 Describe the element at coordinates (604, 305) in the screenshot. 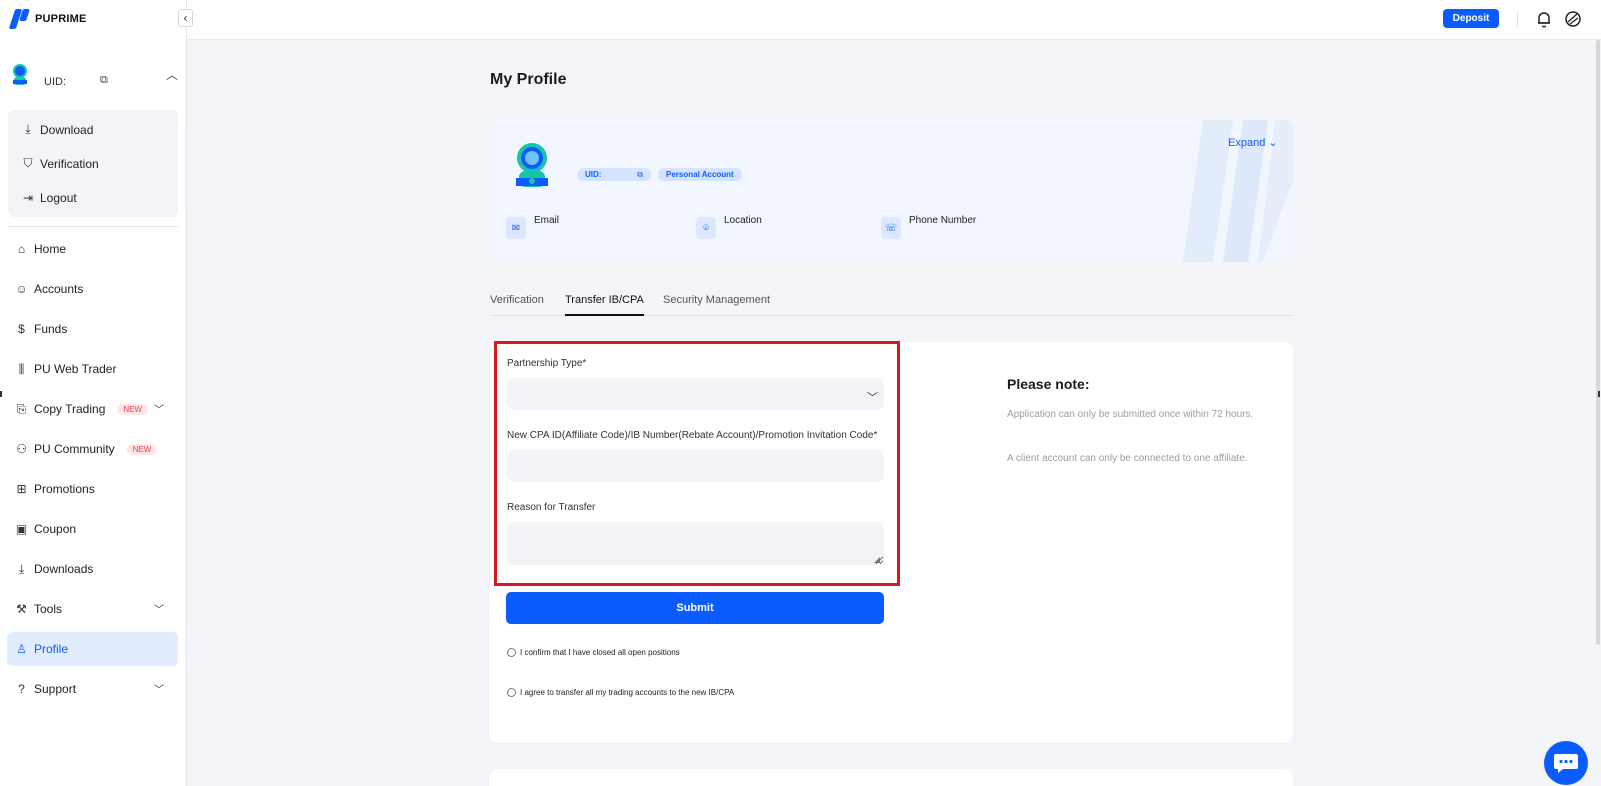

I see `tab-transfer-ib-cpa: Transfer IB/CPA` at that location.